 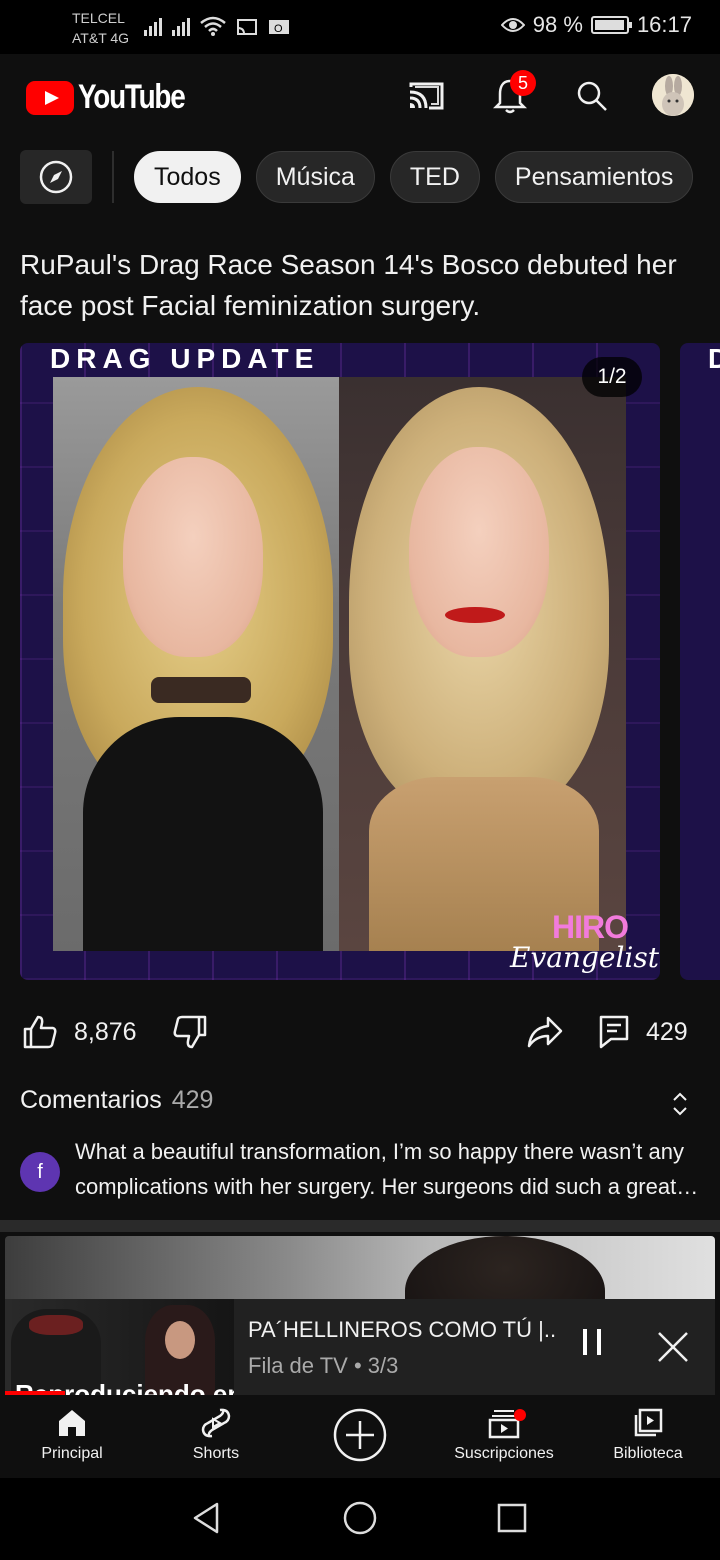 I want to click on tank-top-left, so click(x=203, y=834).